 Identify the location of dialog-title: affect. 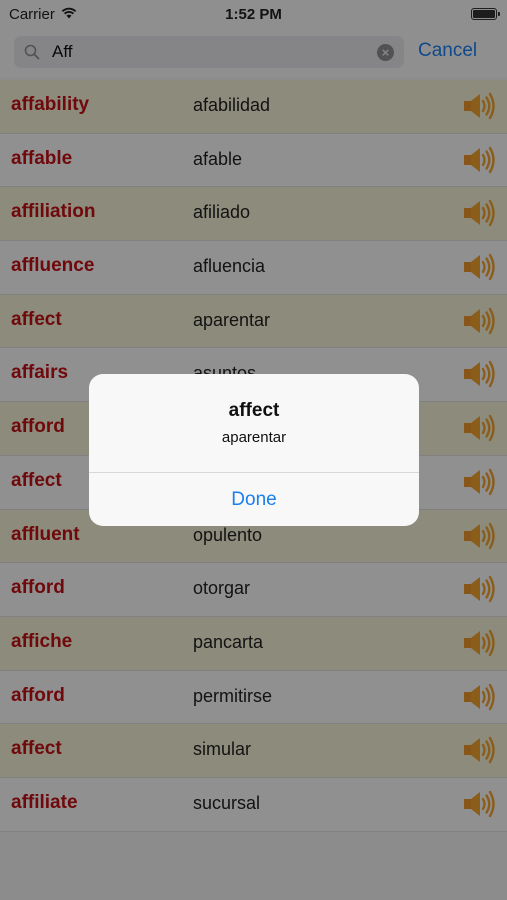
(254, 410).